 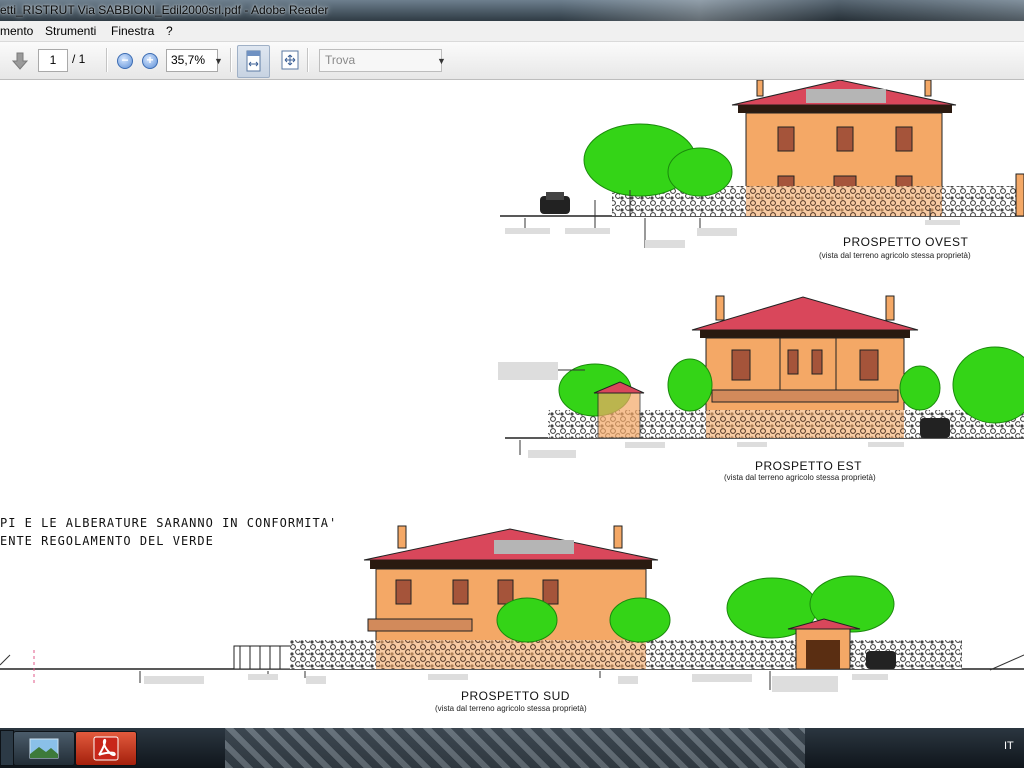 What do you see at coordinates (20, 62) in the screenshot?
I see `next-page-arrow-icon` at bounding box center [20, 62].